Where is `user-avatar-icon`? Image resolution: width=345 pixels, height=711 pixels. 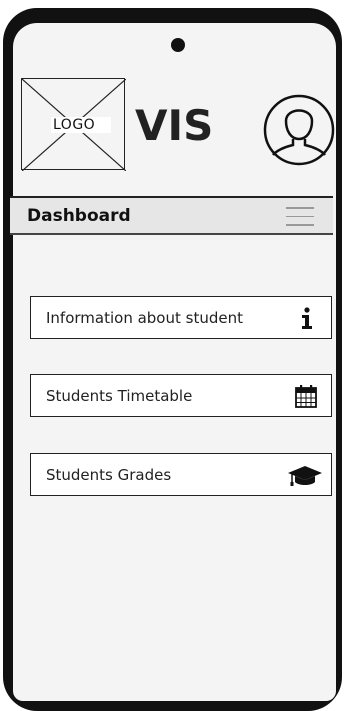
user-avatar-icon is located at coordinates (299, 130).